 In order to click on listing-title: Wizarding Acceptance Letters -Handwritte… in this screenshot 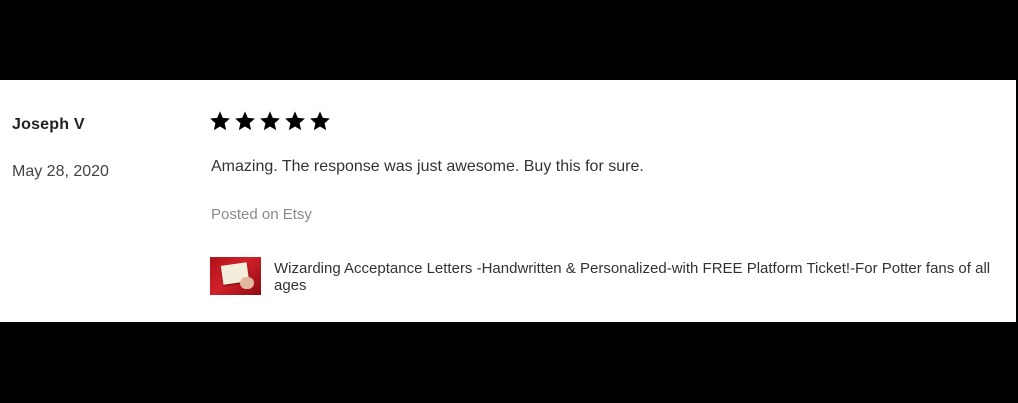, I will do `click(644, 277)`.